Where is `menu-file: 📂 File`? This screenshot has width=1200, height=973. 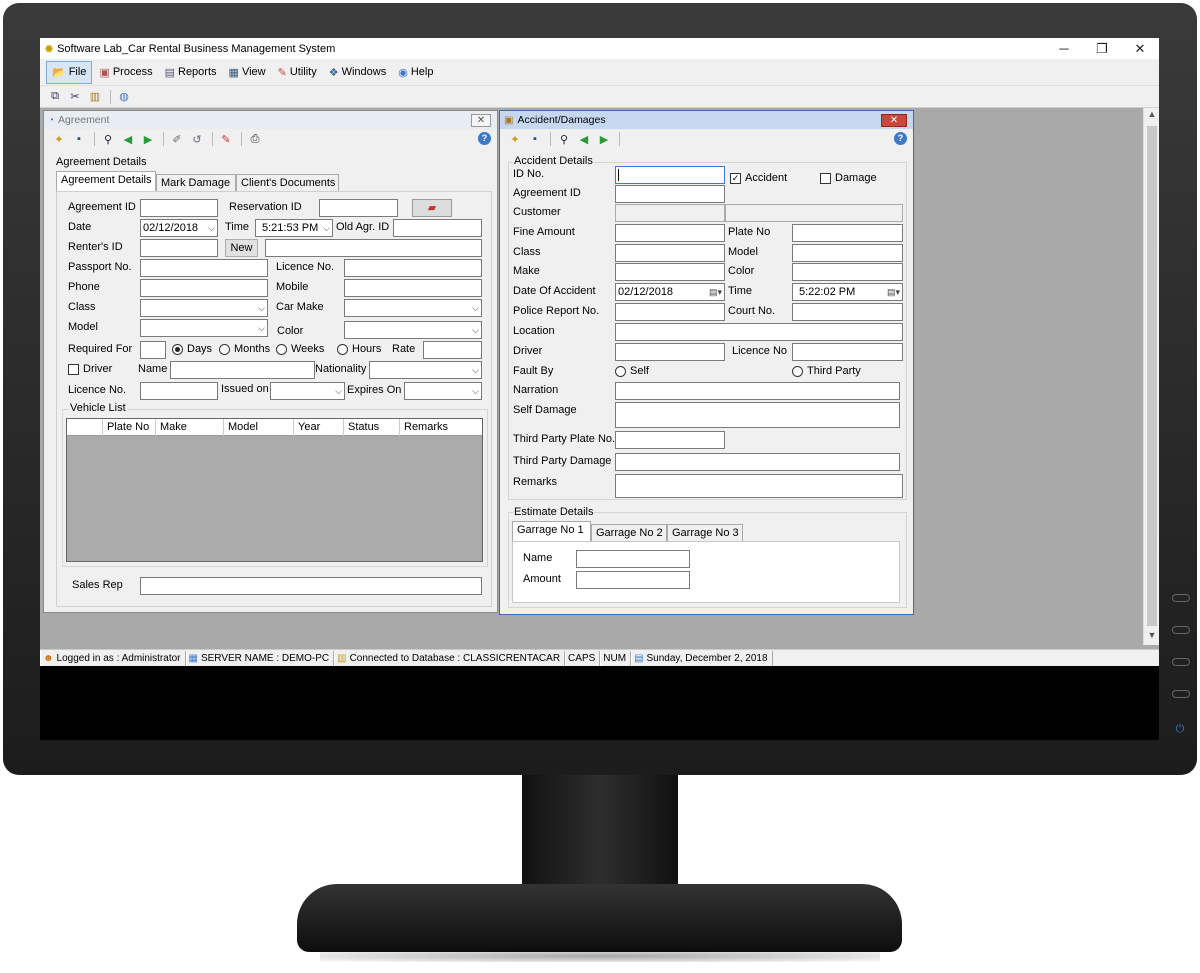
menu-file: 📂 File is located at coordinates (69, 72).